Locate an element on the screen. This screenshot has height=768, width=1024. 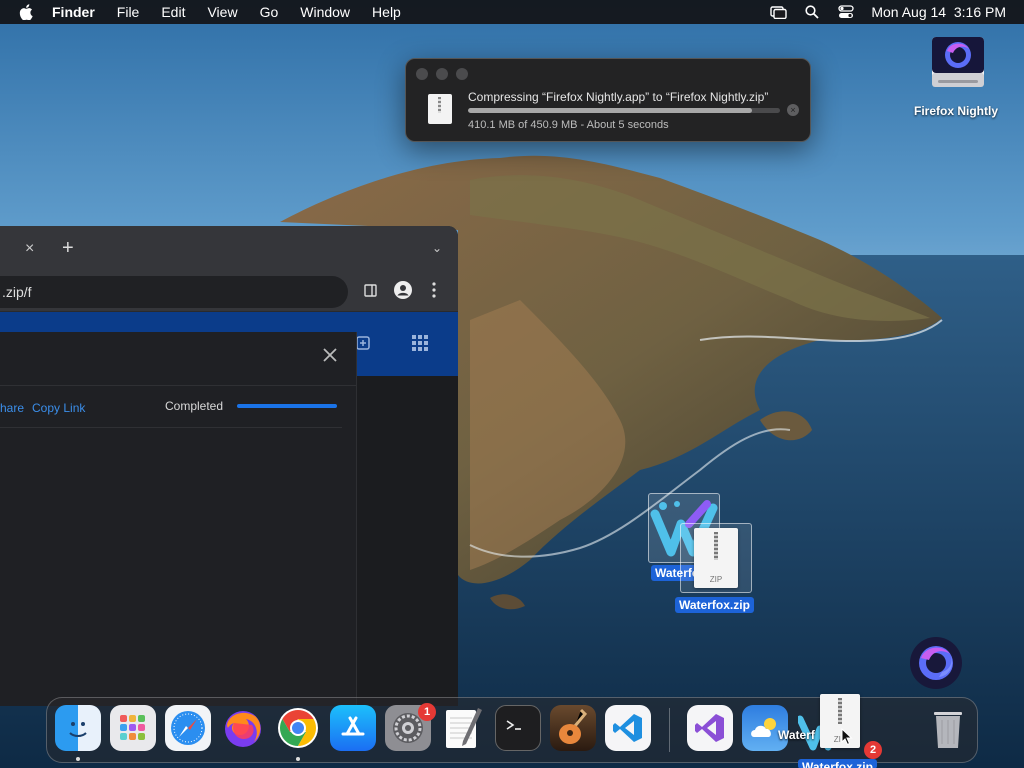
close-dialog-icon is located at coordinates (330, 357).